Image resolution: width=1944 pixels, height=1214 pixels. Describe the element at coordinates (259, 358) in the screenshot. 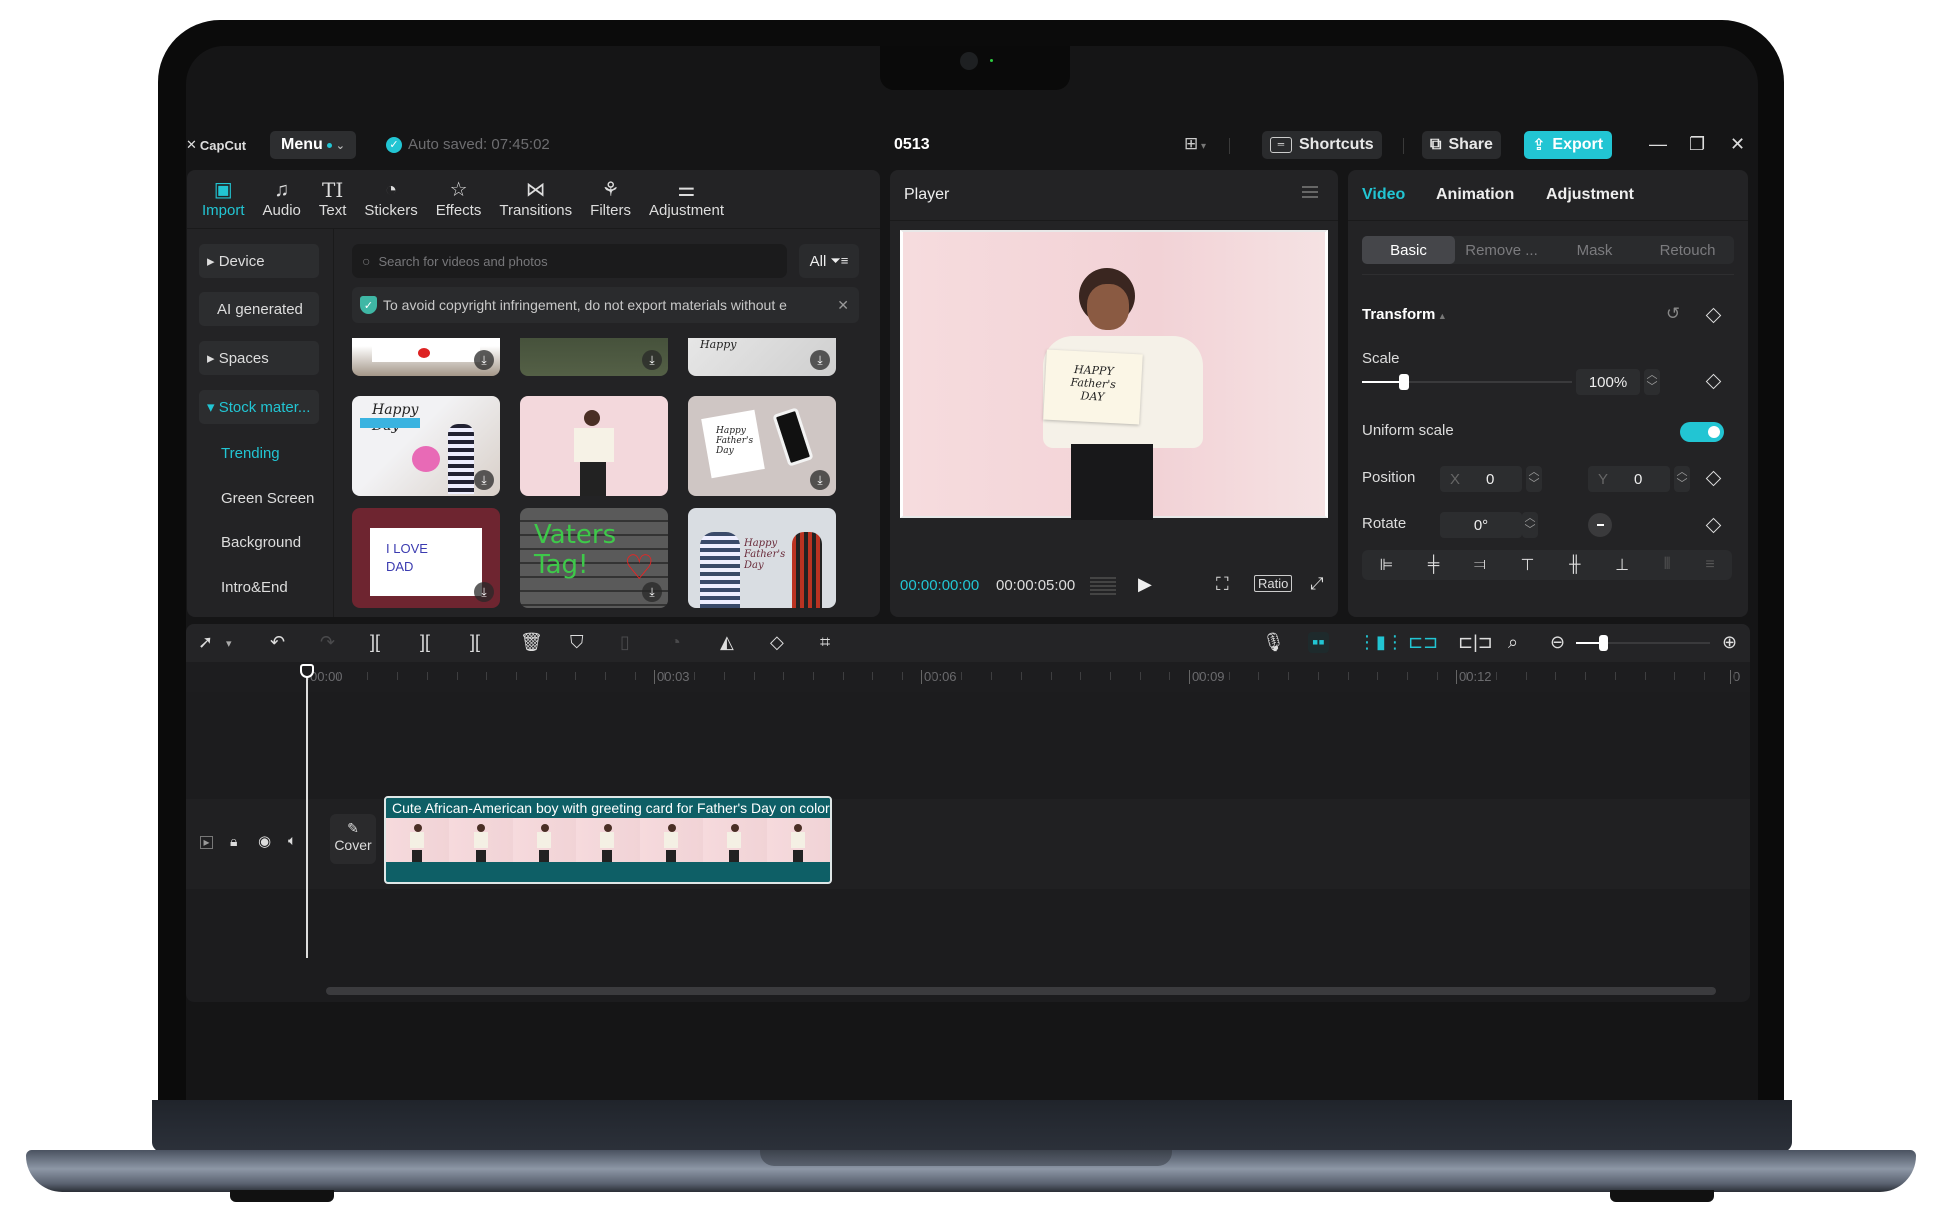

I see `sidebar-item-spaces: ▸ Spaces` at that location.